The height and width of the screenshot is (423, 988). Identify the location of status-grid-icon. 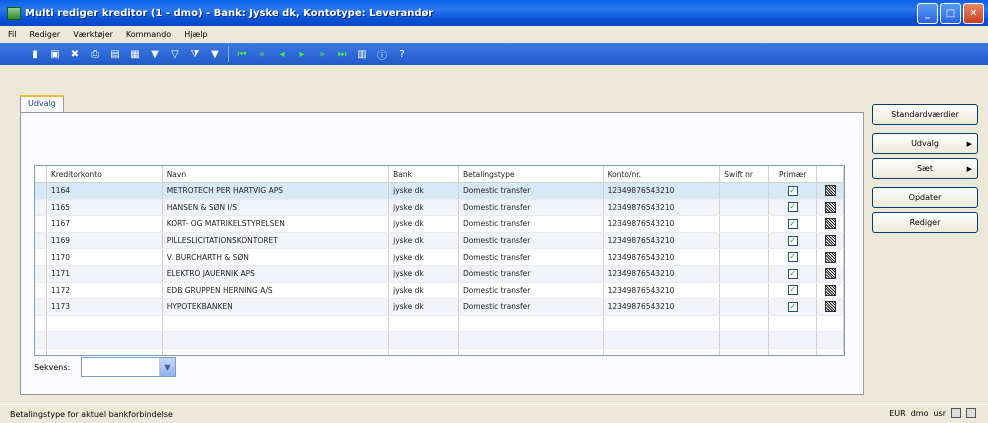
(956, 413).